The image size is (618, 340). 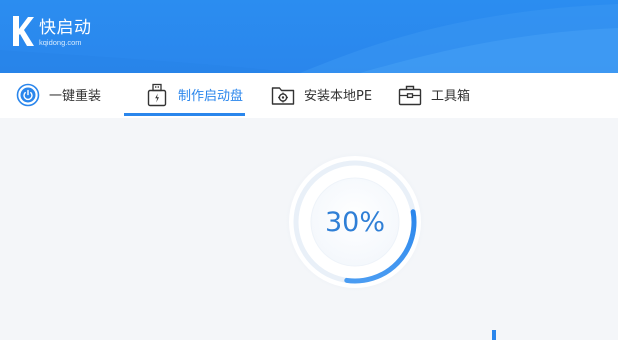 I want to click on app-logo: 快启动 kqidong.com, so click(x=51, y=34).